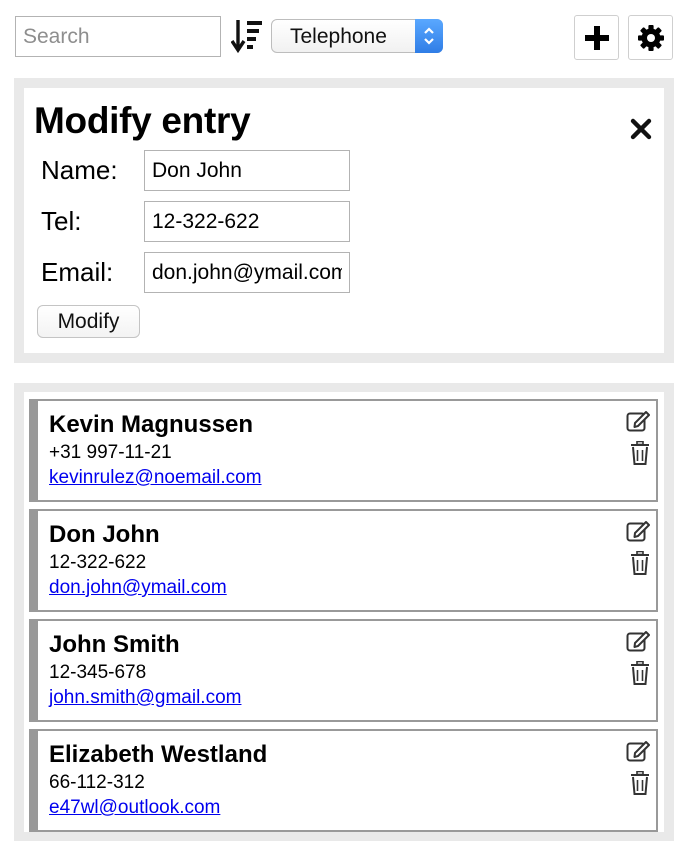 The width and height of the screenshot is (686, 858). What do you see at coordinates (246, 36) in the screenshot?
I see `sort-descending-icon` at bounding box center [246, 36].